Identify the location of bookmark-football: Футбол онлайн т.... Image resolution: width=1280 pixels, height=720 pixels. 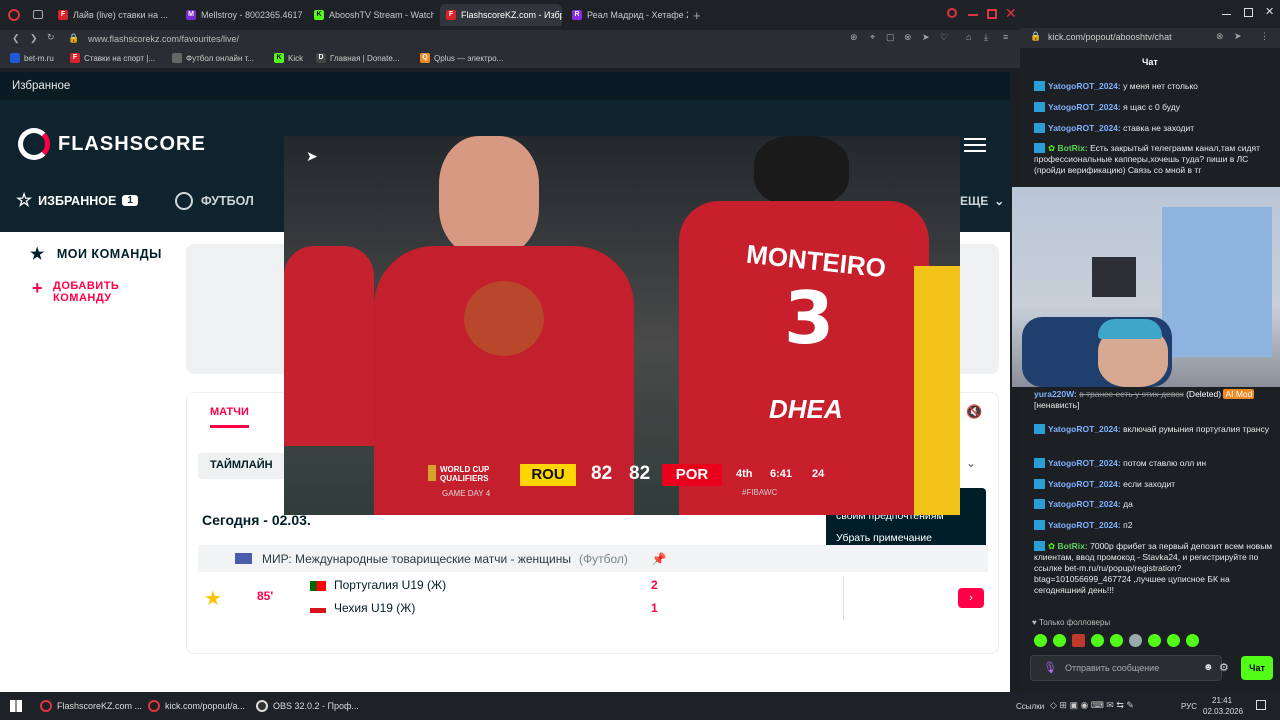
(213, 58).